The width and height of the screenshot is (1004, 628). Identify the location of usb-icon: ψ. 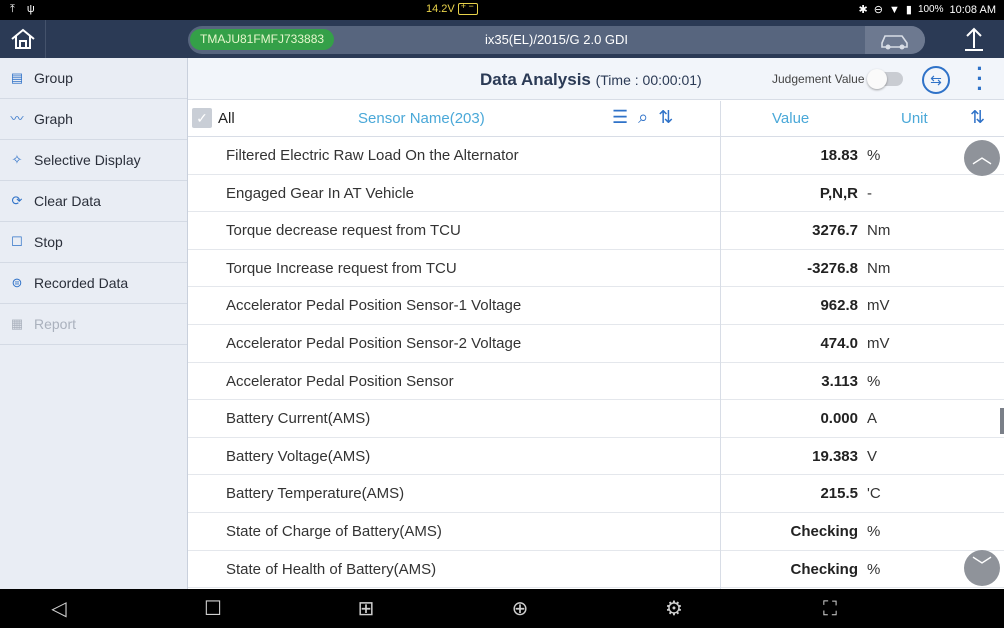
(30, 9).